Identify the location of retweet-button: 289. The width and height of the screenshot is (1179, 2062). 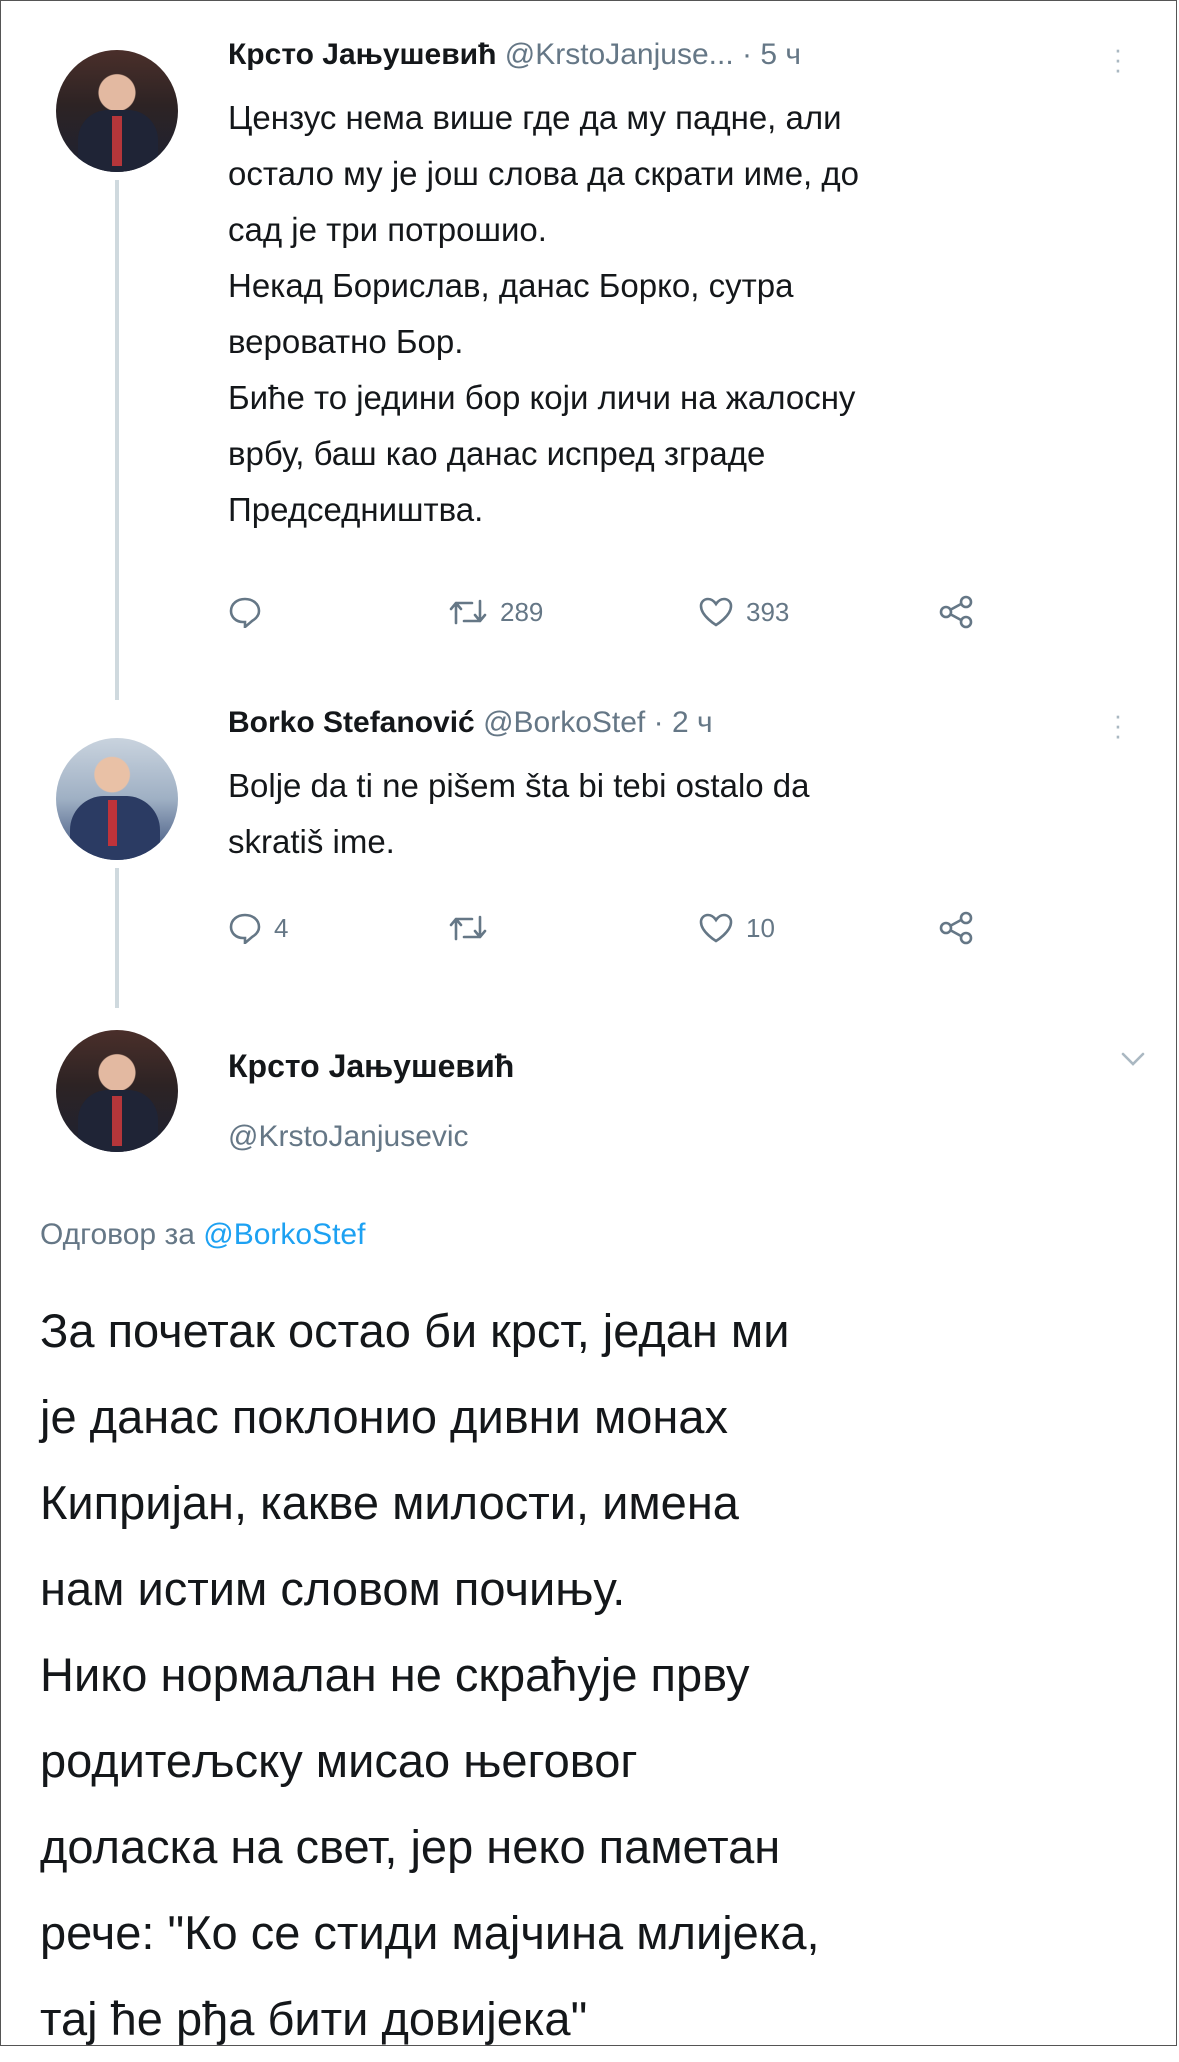
(495, 612).